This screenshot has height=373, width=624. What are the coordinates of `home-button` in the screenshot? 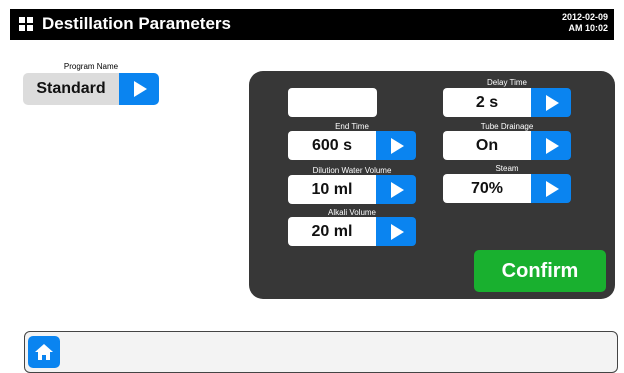 It's located at (44, 352).